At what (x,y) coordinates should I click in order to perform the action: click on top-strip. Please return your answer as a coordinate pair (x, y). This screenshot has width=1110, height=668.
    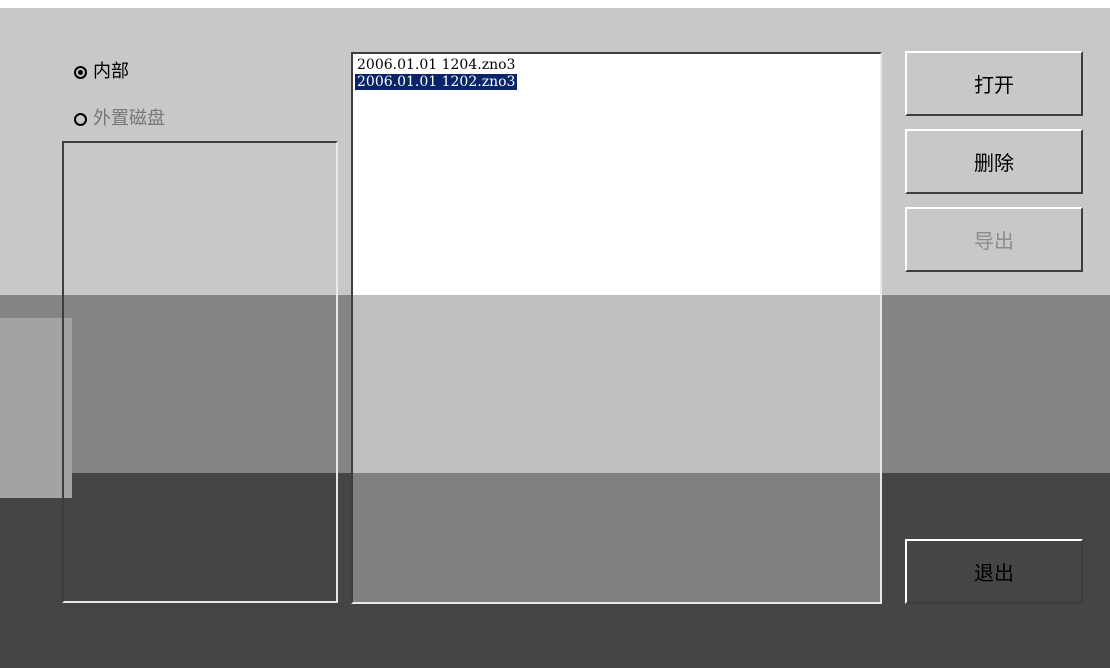
    Looking at the image, I should click on (555, 4).